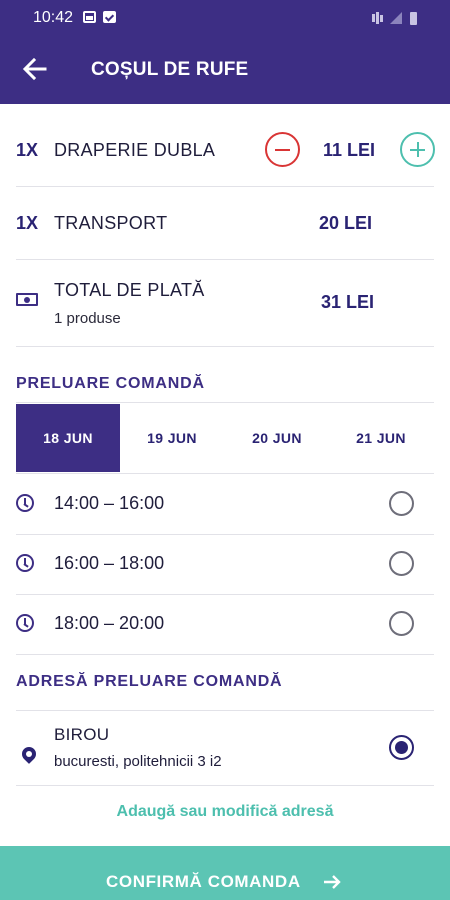 This screenshot has width=450, height=900. Describe the element at coordinates (277, 438) in the screenshot. I see `day-tab-20-jun: 20 JUN` at that location.